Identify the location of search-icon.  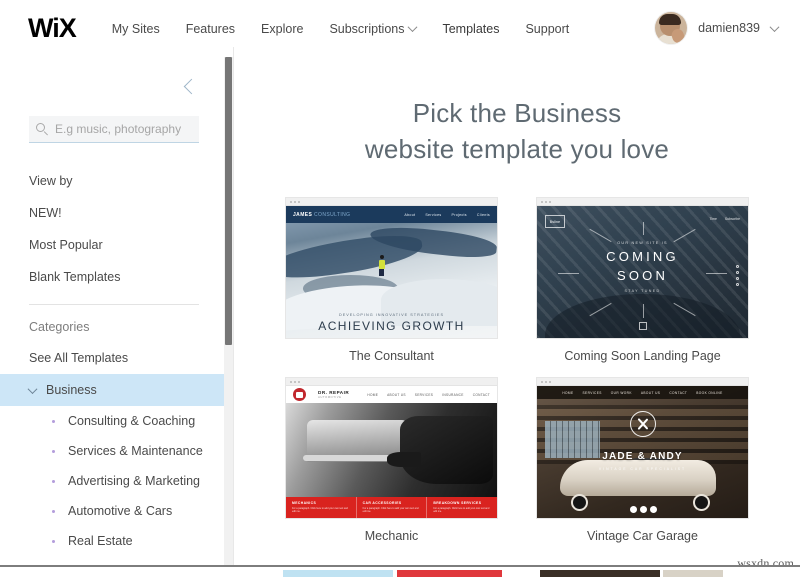
(42, 129).